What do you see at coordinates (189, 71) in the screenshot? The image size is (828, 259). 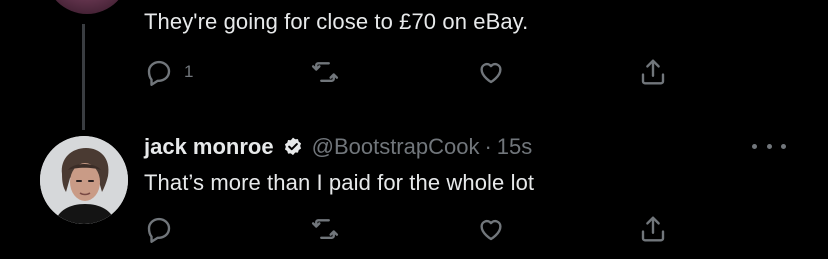 I see `reply-count: 1` at bounding box center [189, 71].